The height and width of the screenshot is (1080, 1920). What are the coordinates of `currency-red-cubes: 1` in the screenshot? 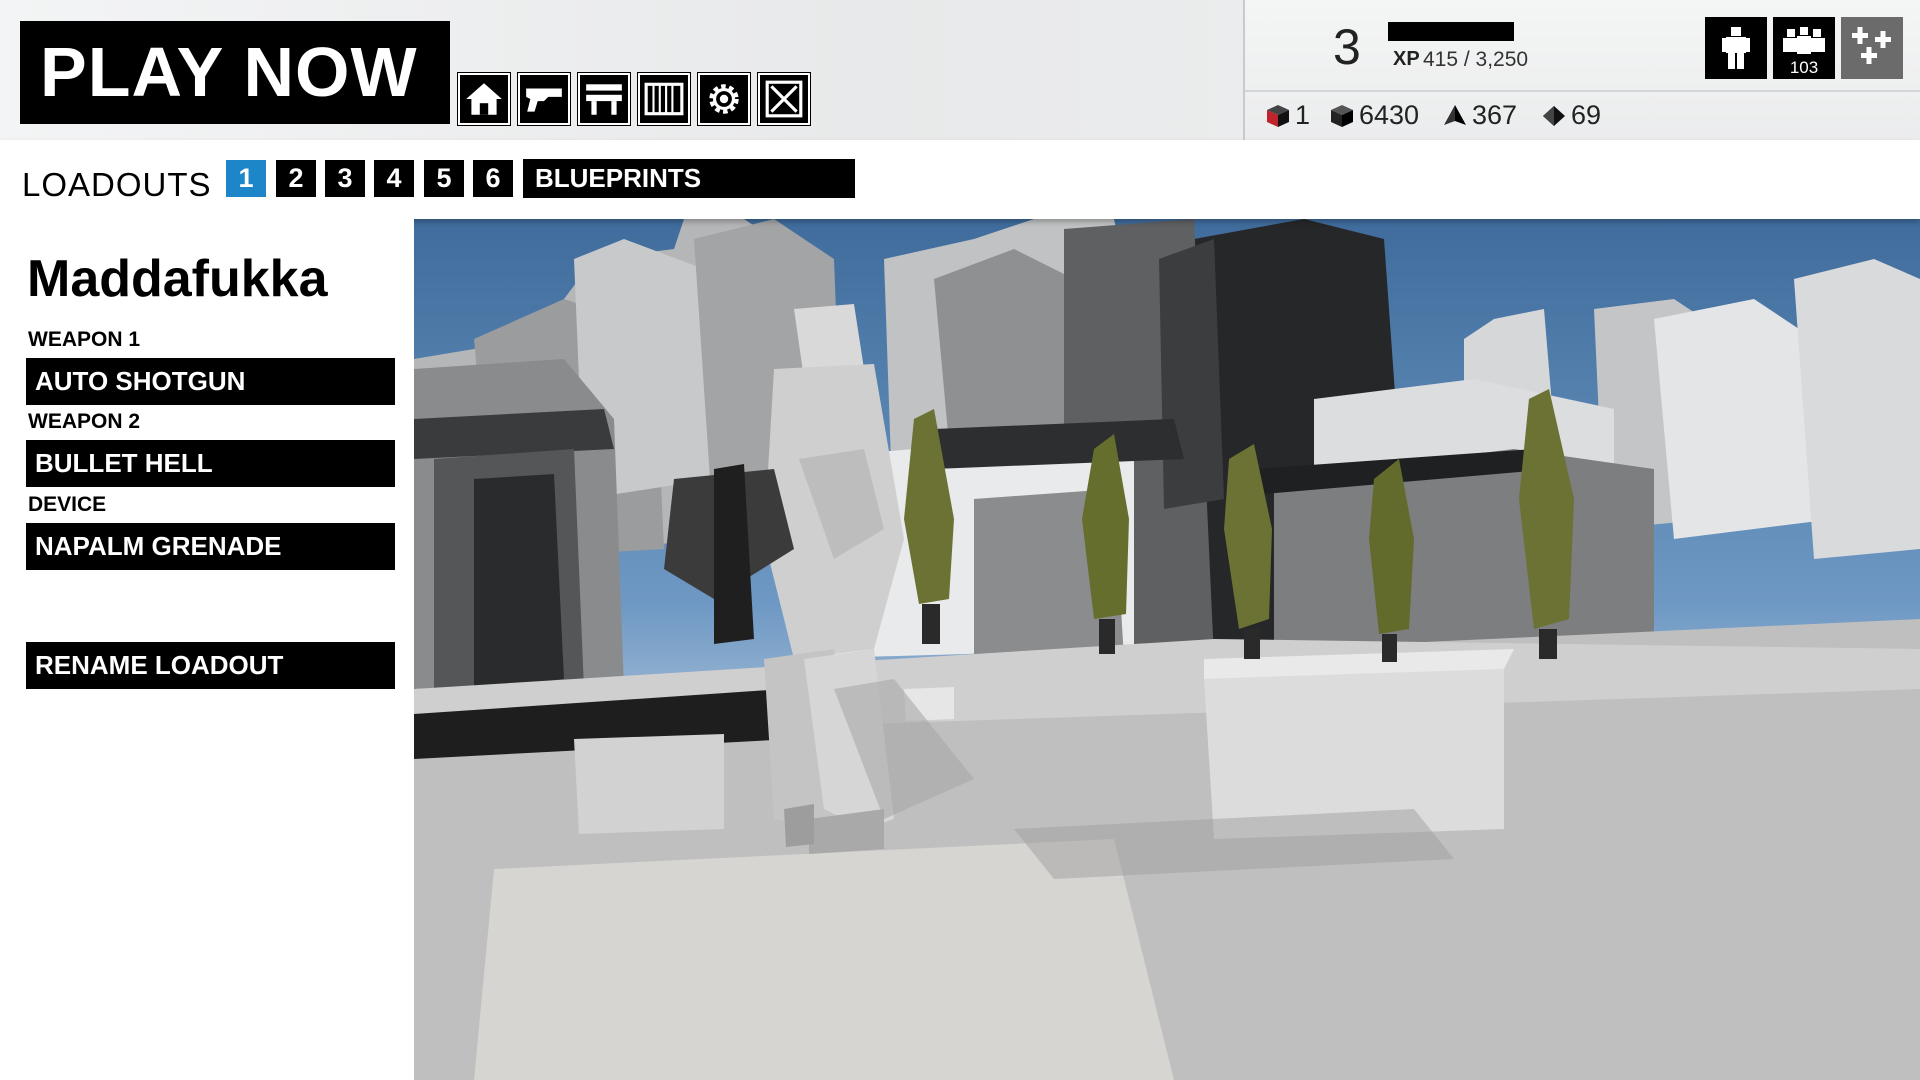 It's located at (1287, 115).